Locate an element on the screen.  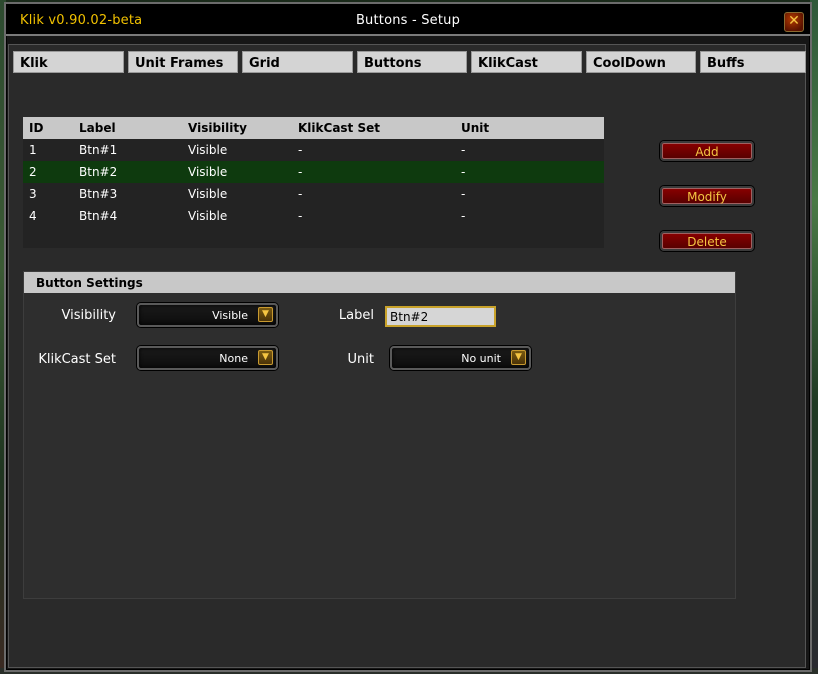
tab-klik: Klik is located at coordinates (68, 62).